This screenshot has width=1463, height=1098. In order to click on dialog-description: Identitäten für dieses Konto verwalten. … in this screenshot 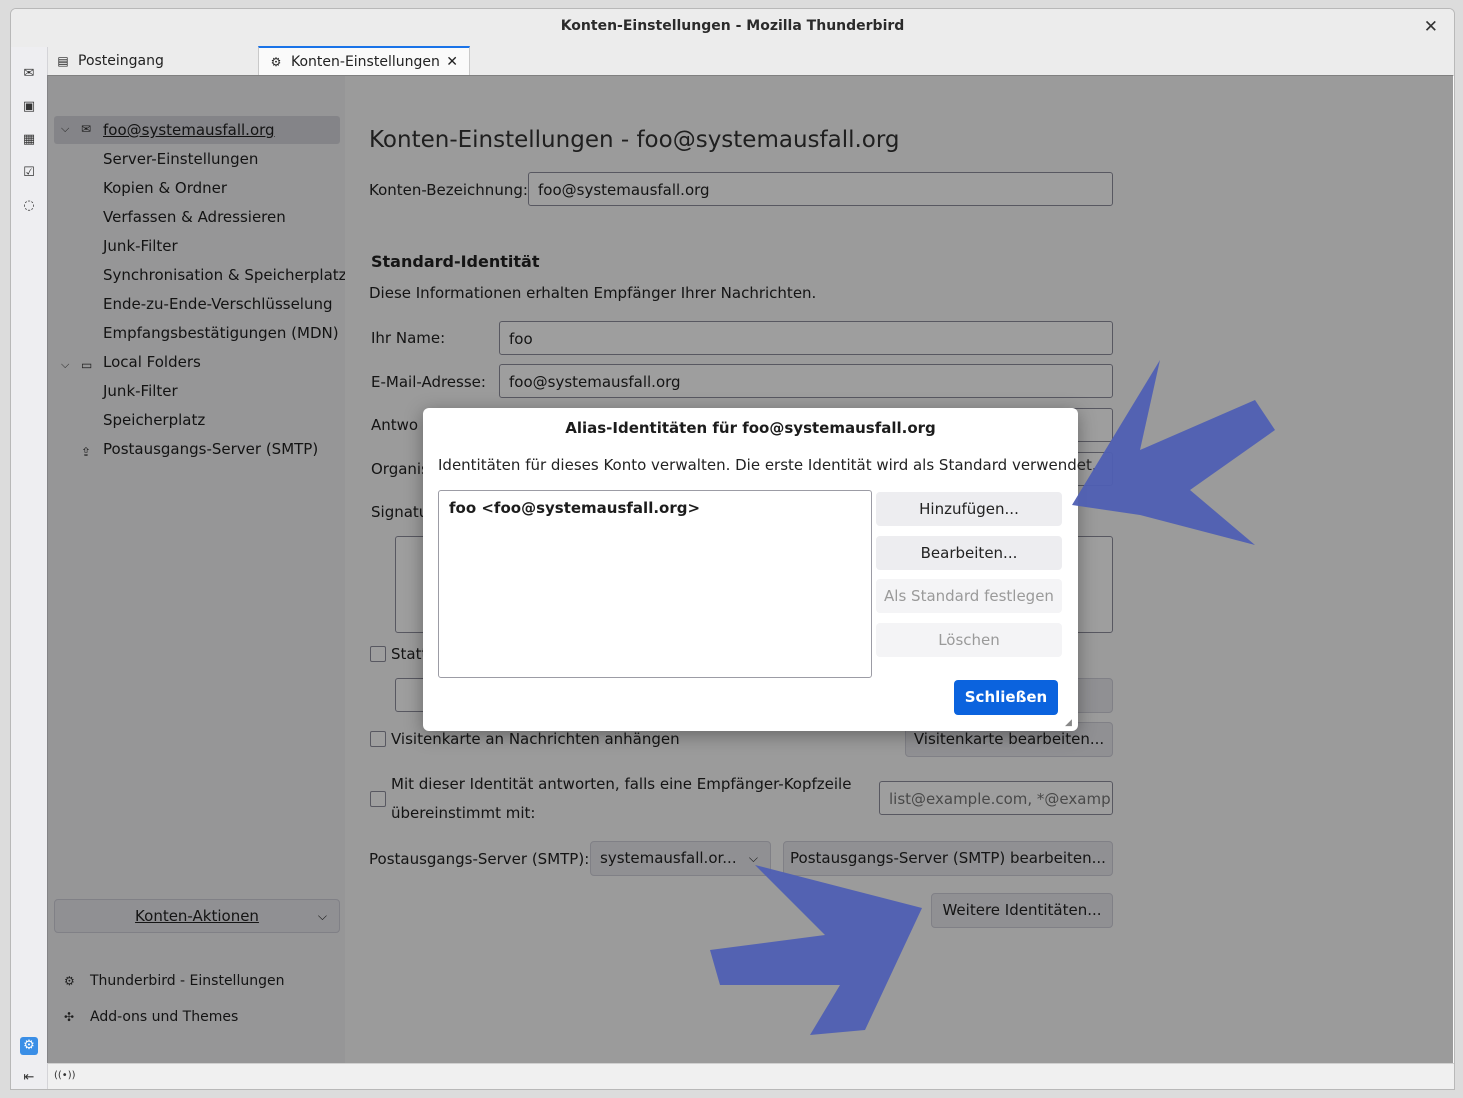, I will do `click(767, 465)`.